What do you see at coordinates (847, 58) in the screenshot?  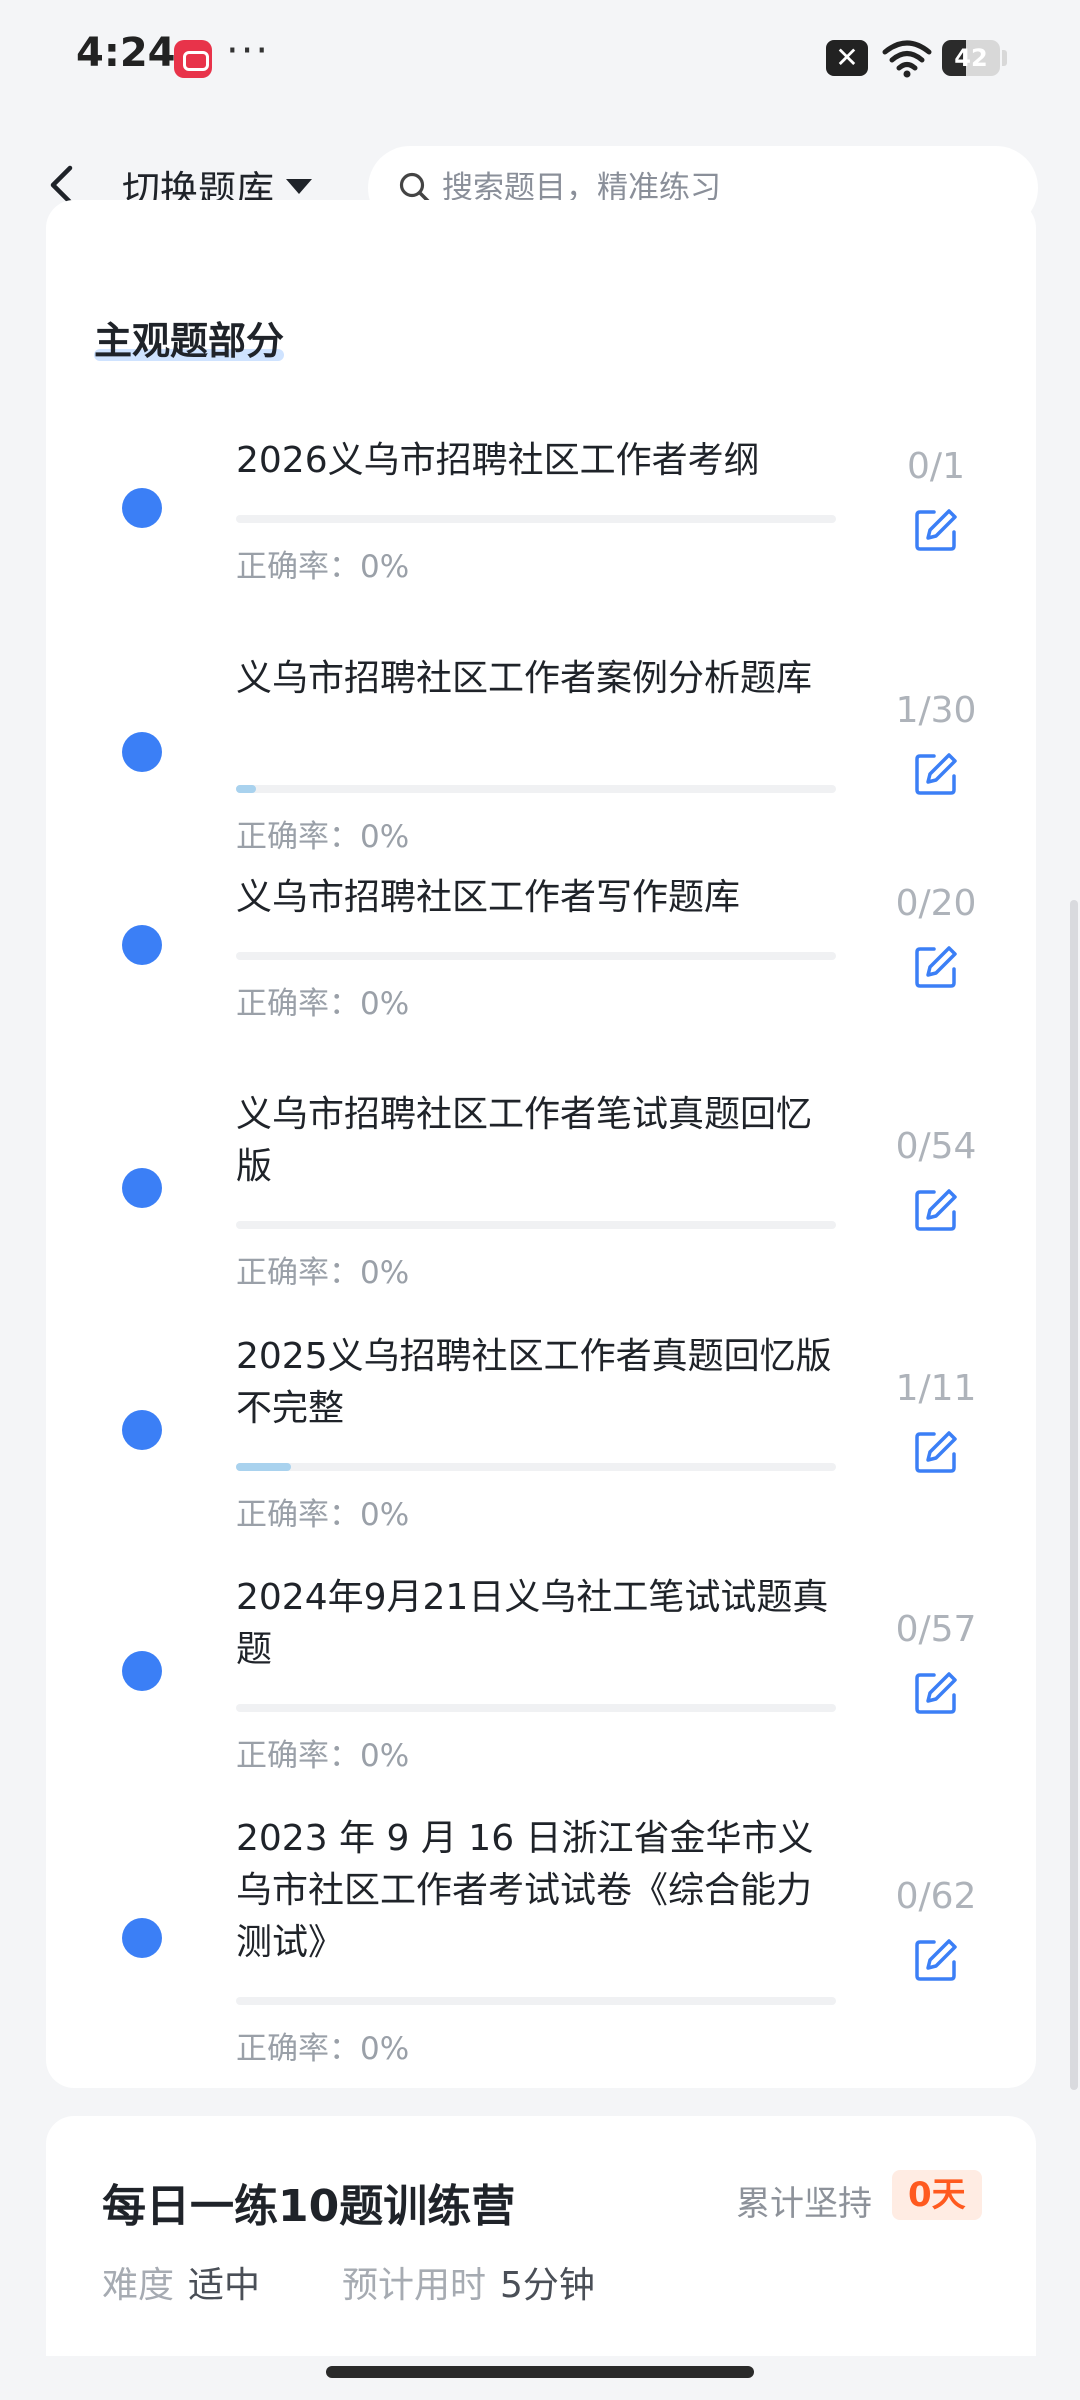 I see `close-square-icon: ✕` at bounding box center [847, 58].